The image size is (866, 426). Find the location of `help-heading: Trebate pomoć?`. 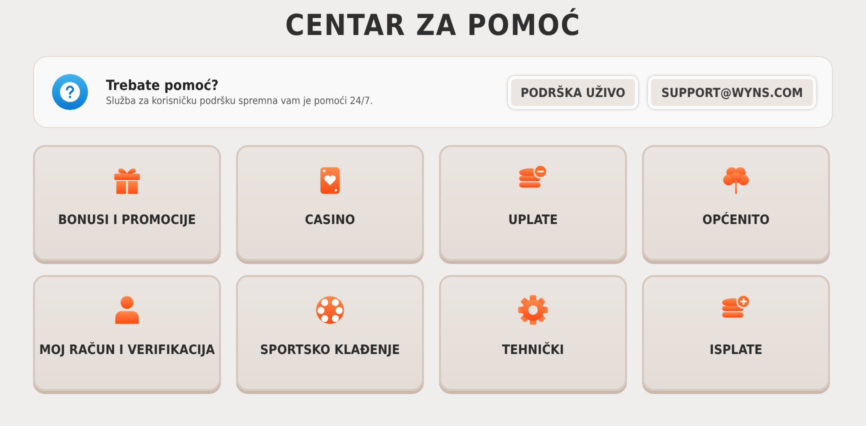

help-heading: Trebate pomoć? is located at coordinates (163, 86).